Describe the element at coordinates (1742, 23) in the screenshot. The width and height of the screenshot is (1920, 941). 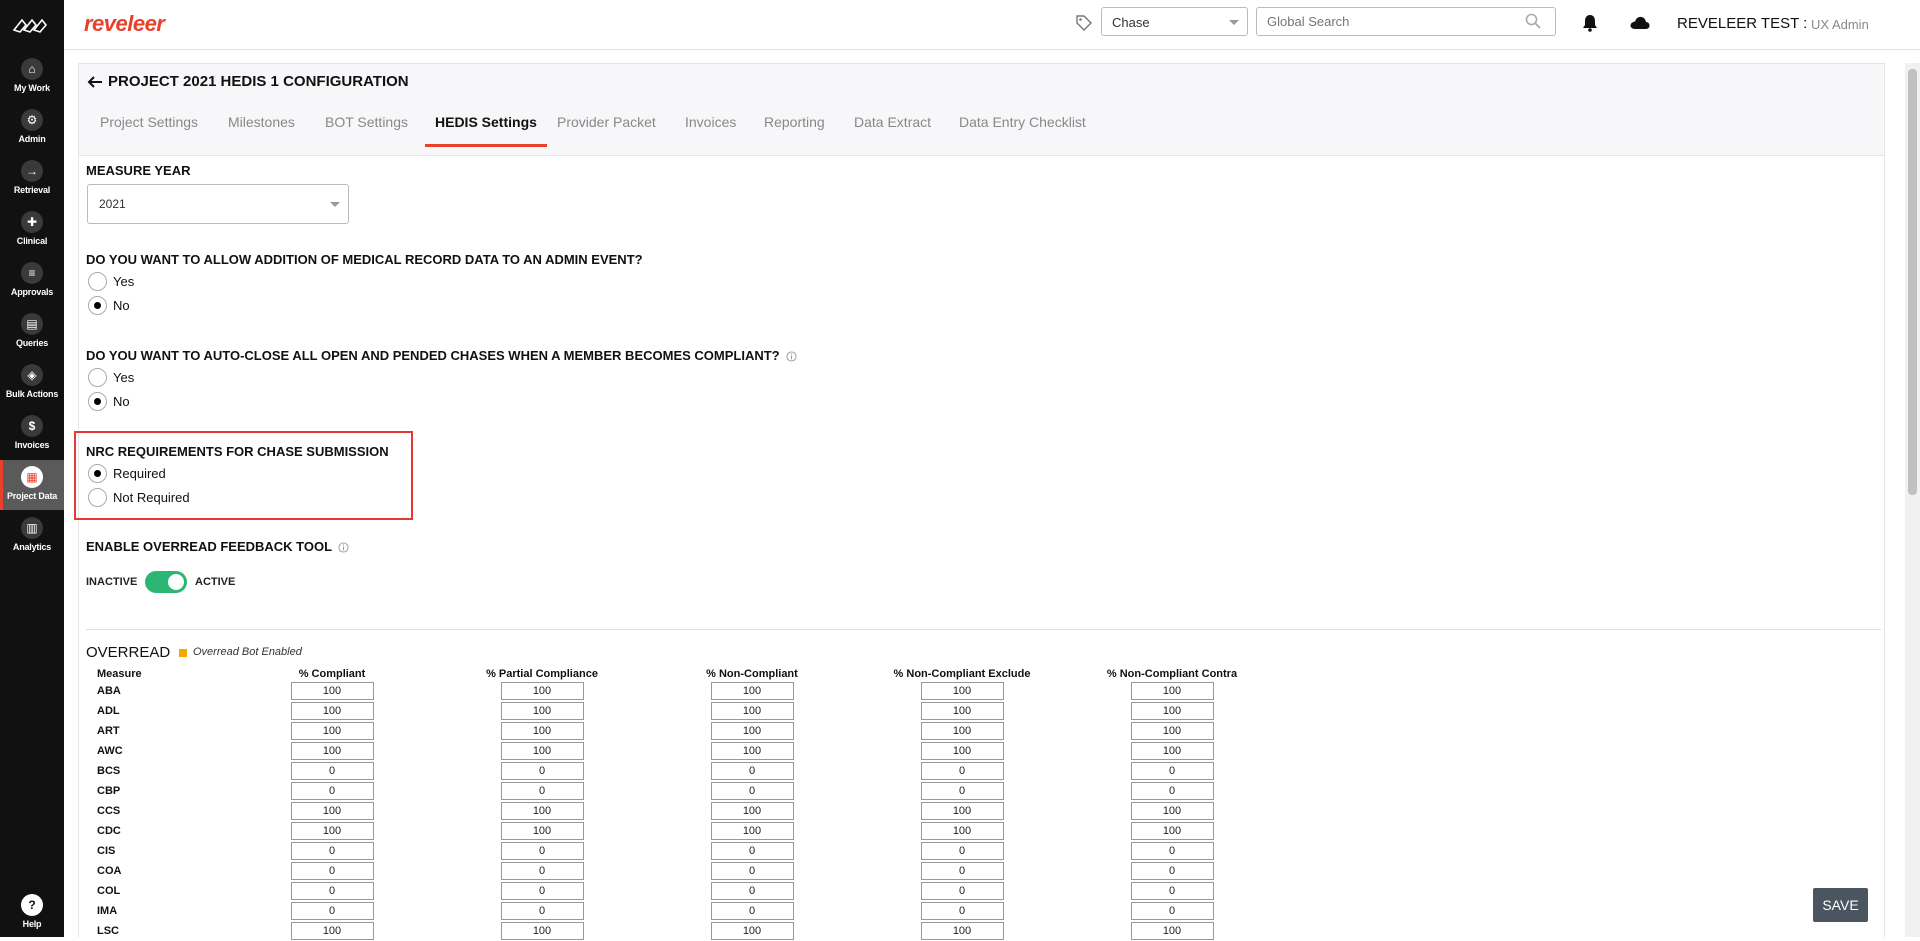
I see `user-name: REVELEER TEST :` at that location.